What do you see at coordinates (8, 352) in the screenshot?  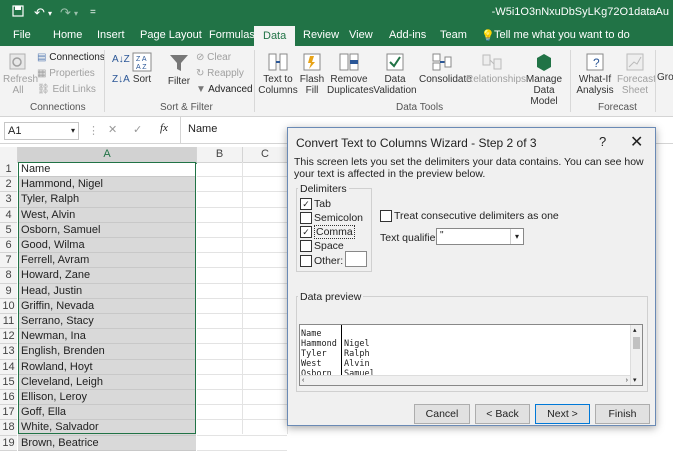 I see `row-header: 13` at bounding box center [8, 352].